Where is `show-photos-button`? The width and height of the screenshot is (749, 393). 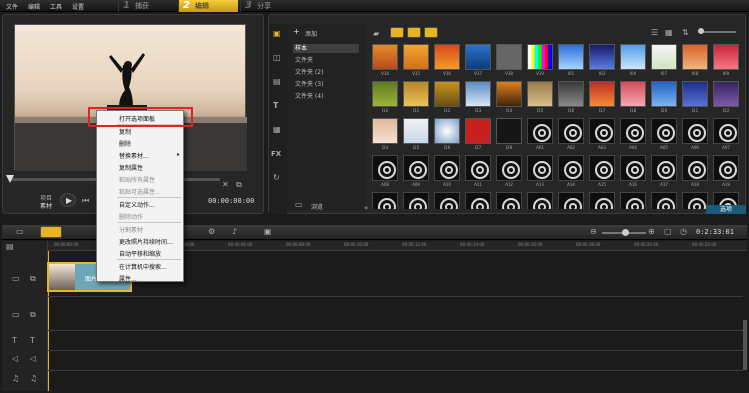
show-photos-button is located at coordinates (414, 32).